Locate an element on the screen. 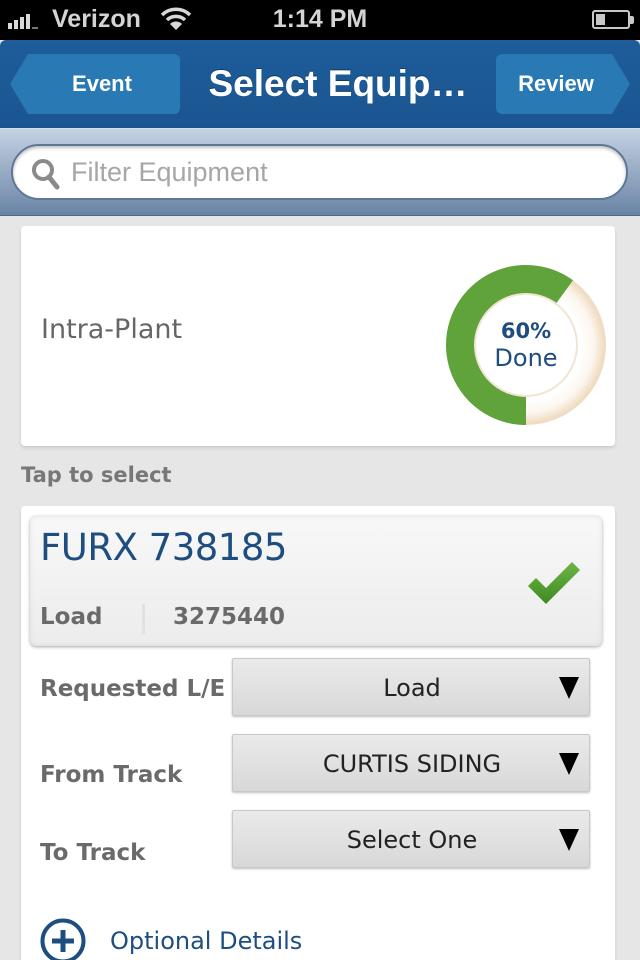  status-bar: Verizon 1:14 PM is located at coordinates (320, 20).